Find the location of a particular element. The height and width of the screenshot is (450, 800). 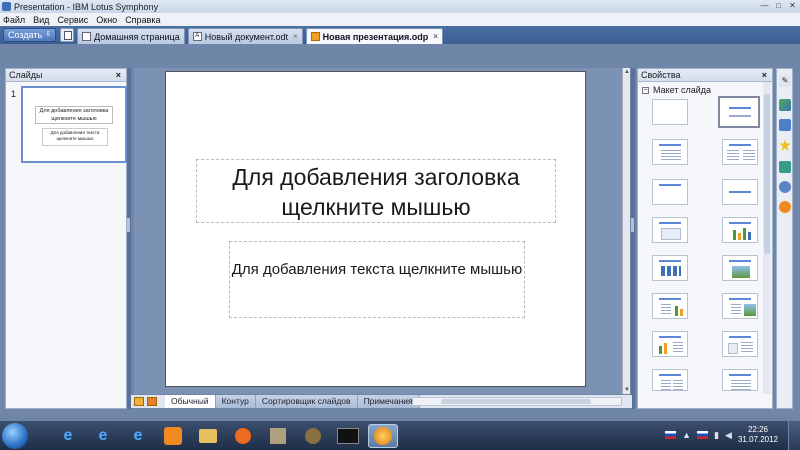

home-icon is located at coordinates (87, 36).